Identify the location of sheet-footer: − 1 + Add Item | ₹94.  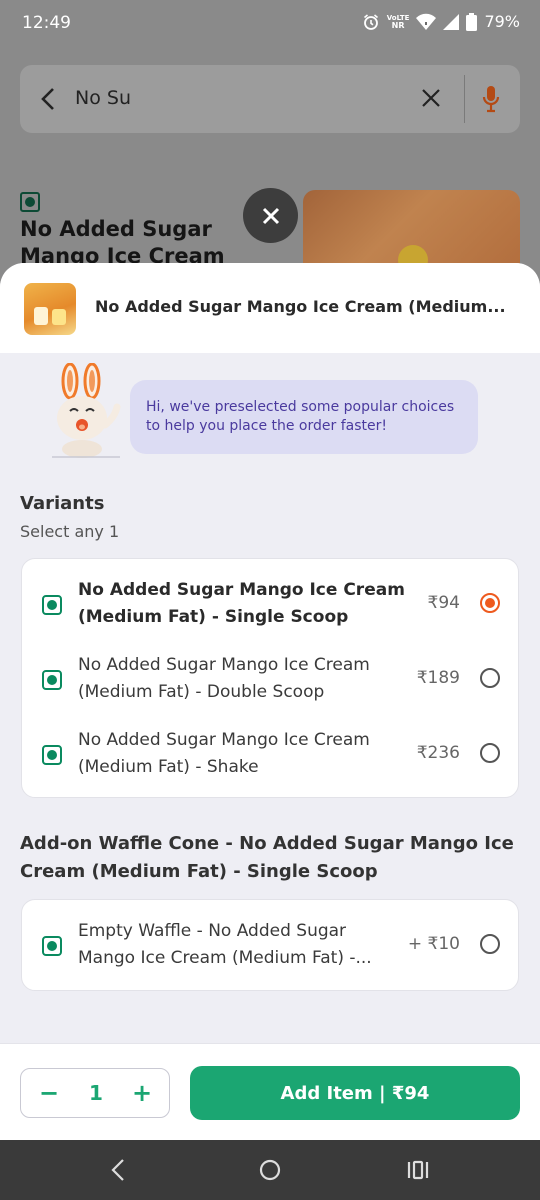
(270, 1091).